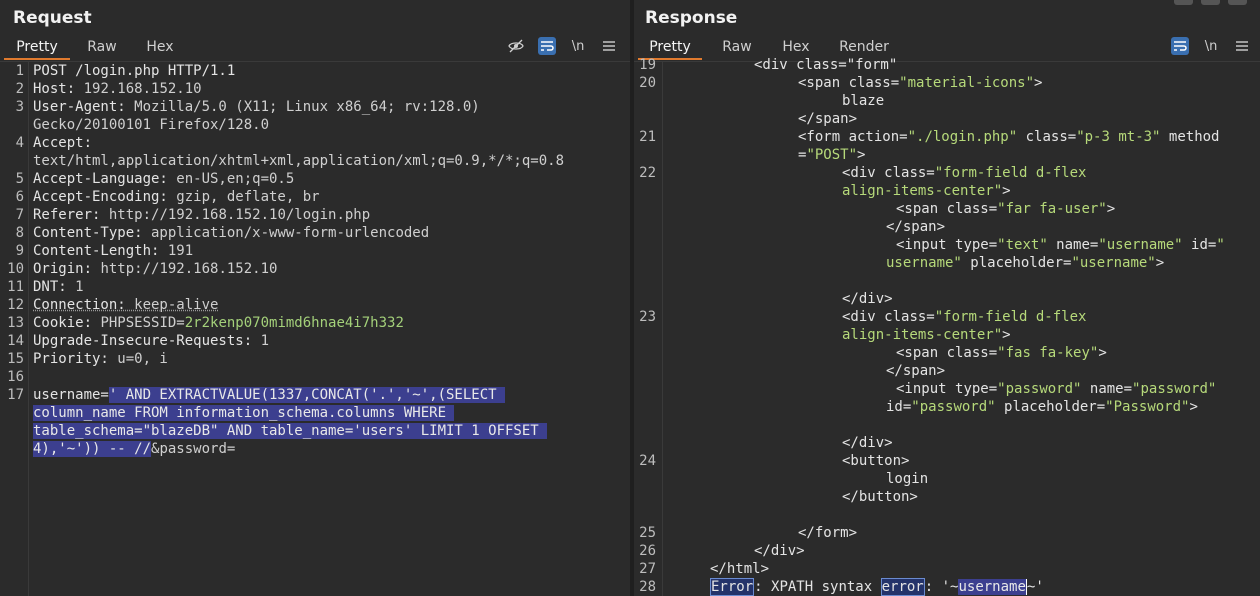 The image size is (1260, 596). What do you see at coordinates (100, 179) in the screenshot?
I see `header-name: Accept-Language:` at bounding box center [100, 179].